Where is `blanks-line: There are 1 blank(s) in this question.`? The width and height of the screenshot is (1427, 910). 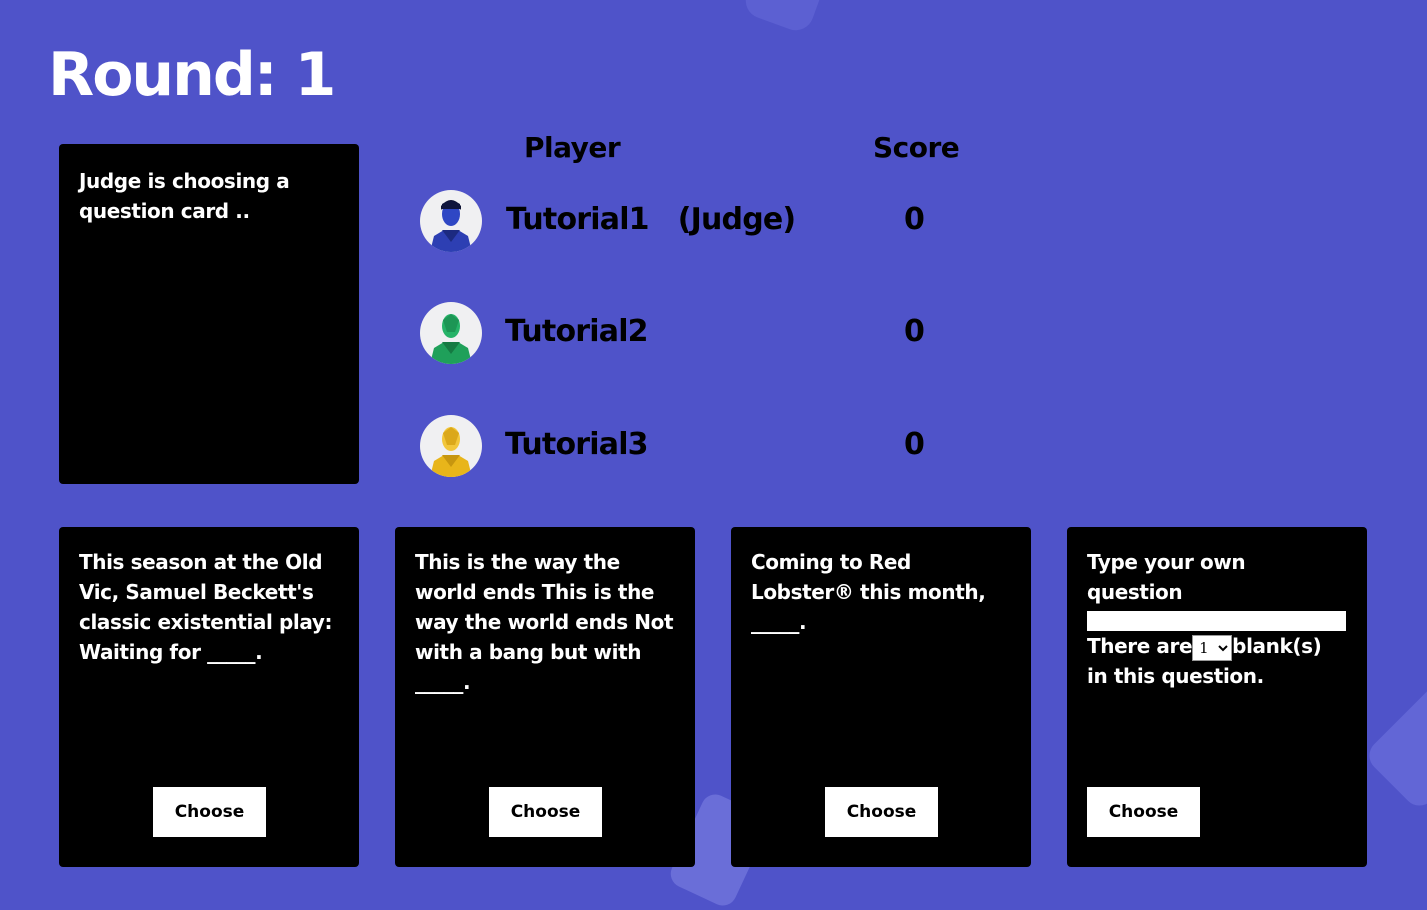
blanks-line: There are 1 blank(s) in this question. is located at coordinates (1217, 661).